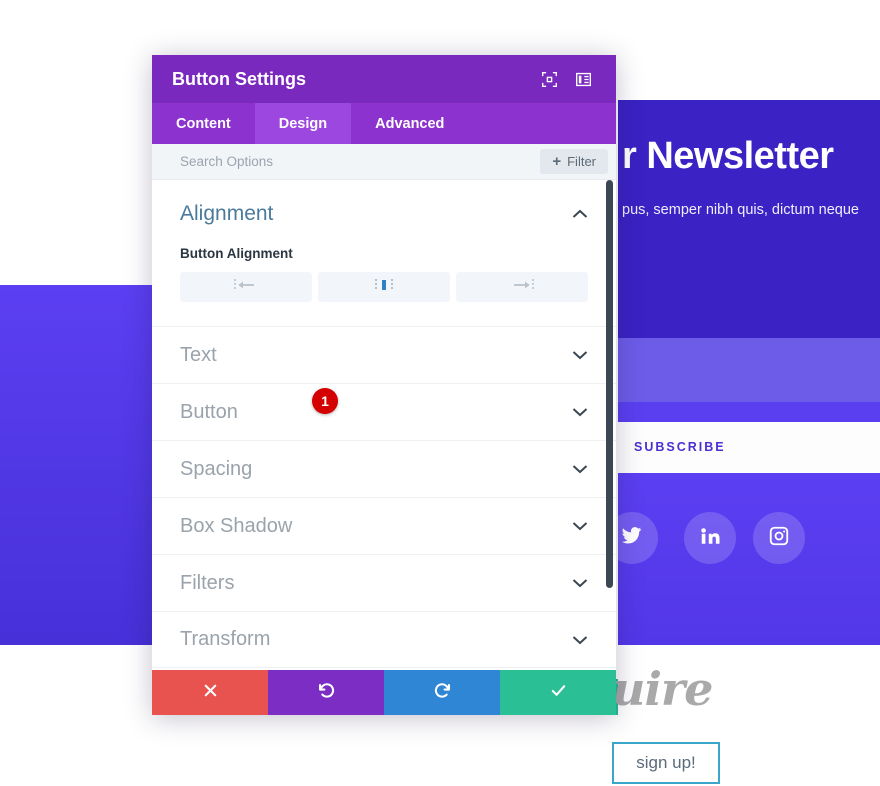 The image size is (880, 786). Describe the element at coordinates (740, 210) in the screenshot. I see `newsletter-subtext: pus, semper nibh quis, dictum neque` at that location.